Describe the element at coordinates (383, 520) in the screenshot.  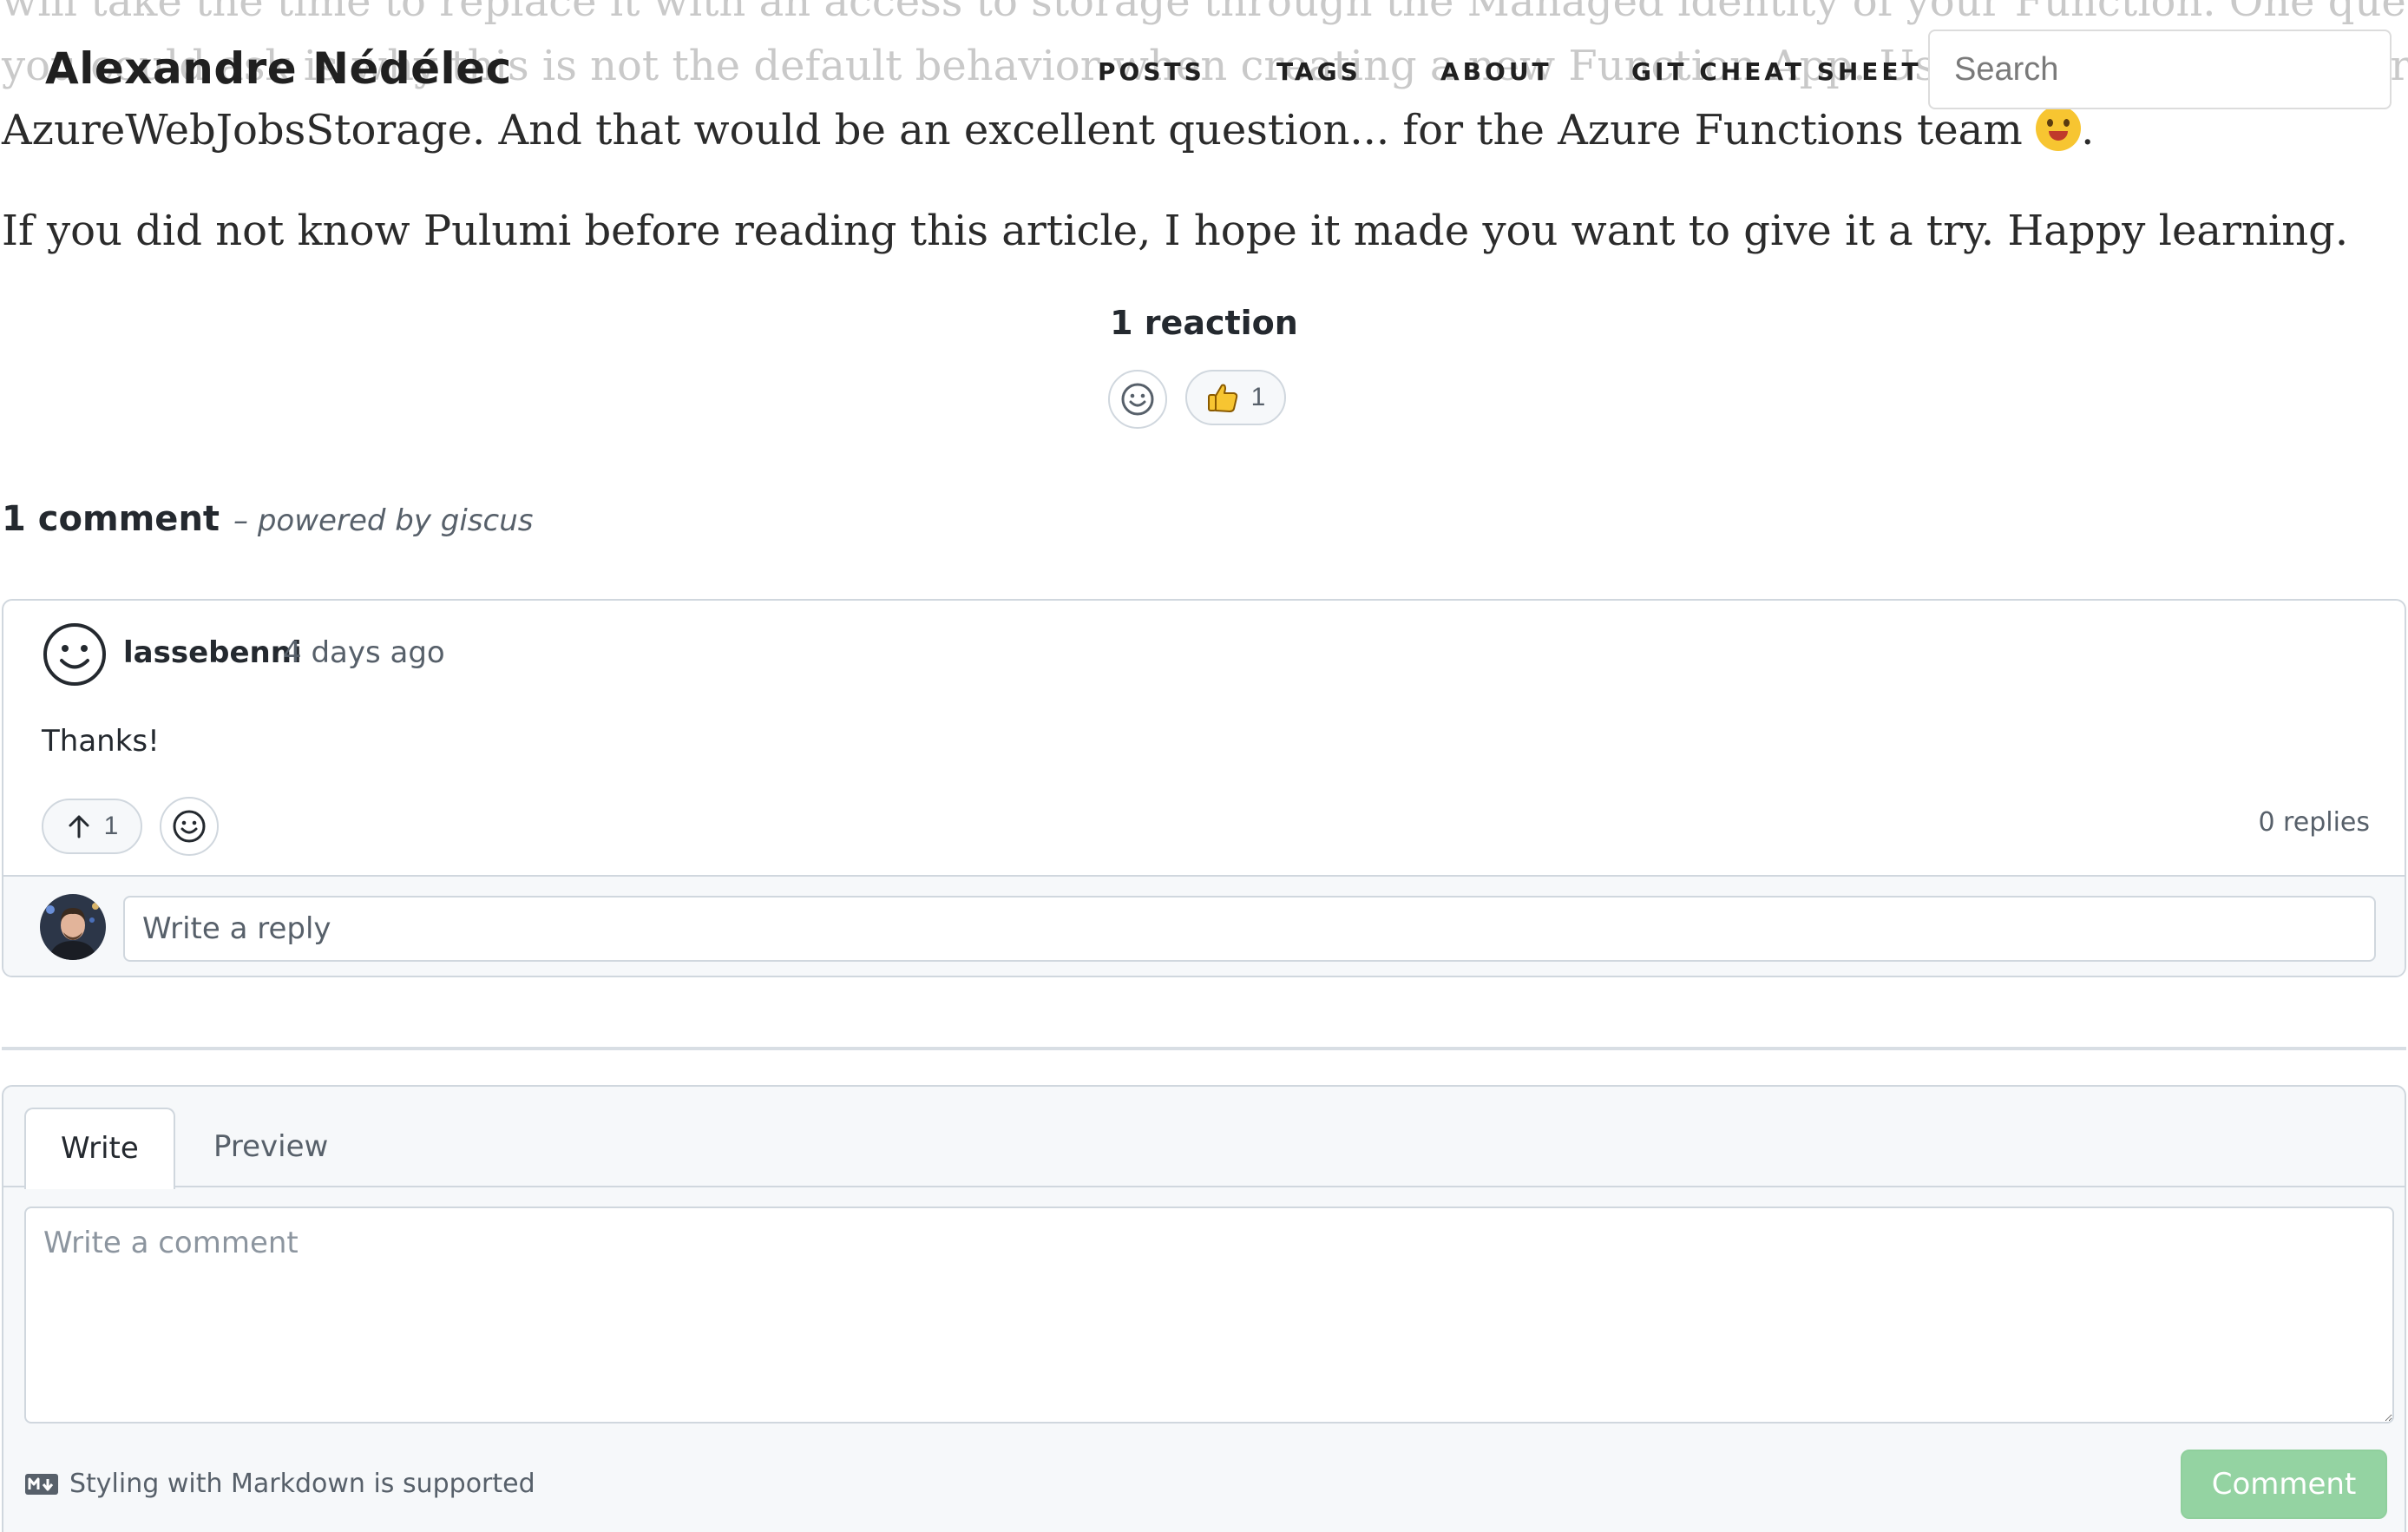
I see `powered-by-giscus: – powered by giscus` at that location.